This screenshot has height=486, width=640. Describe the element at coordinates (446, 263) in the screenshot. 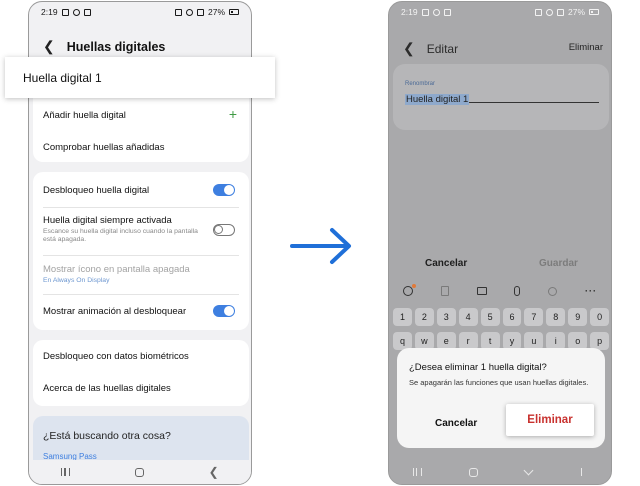

I see `cancel-button: Cancelar` at that location.